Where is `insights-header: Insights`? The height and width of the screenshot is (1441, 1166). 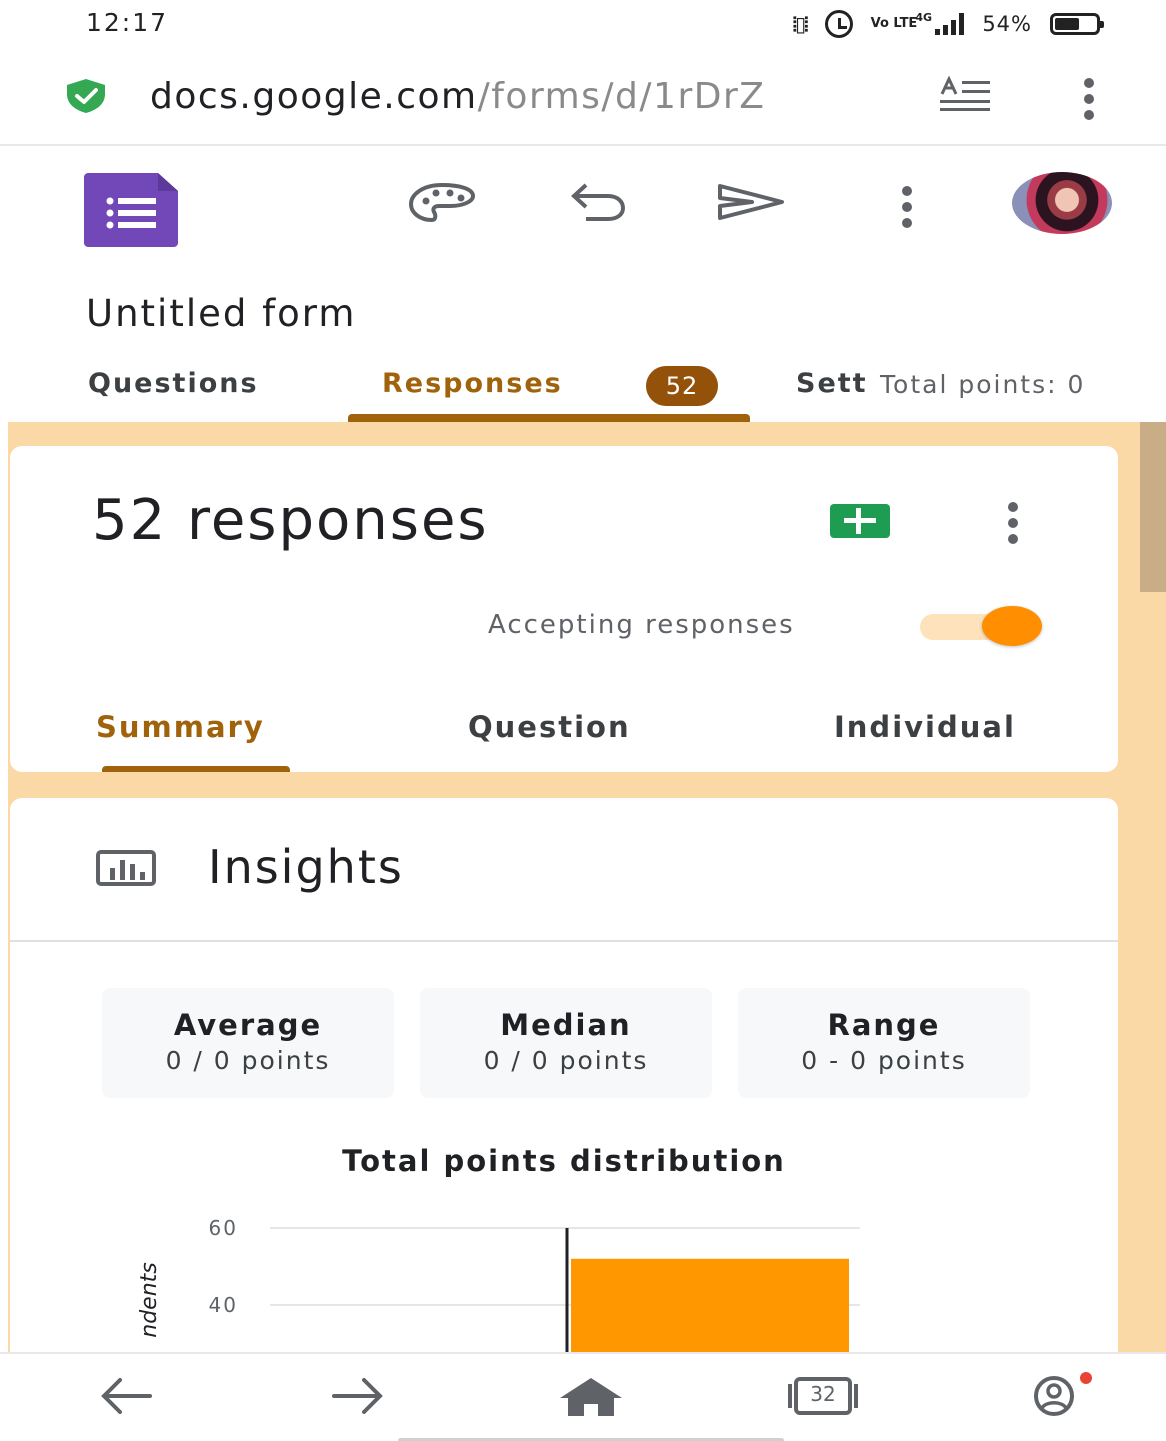
insights-header: Insights is located at coordinates (564, 870).